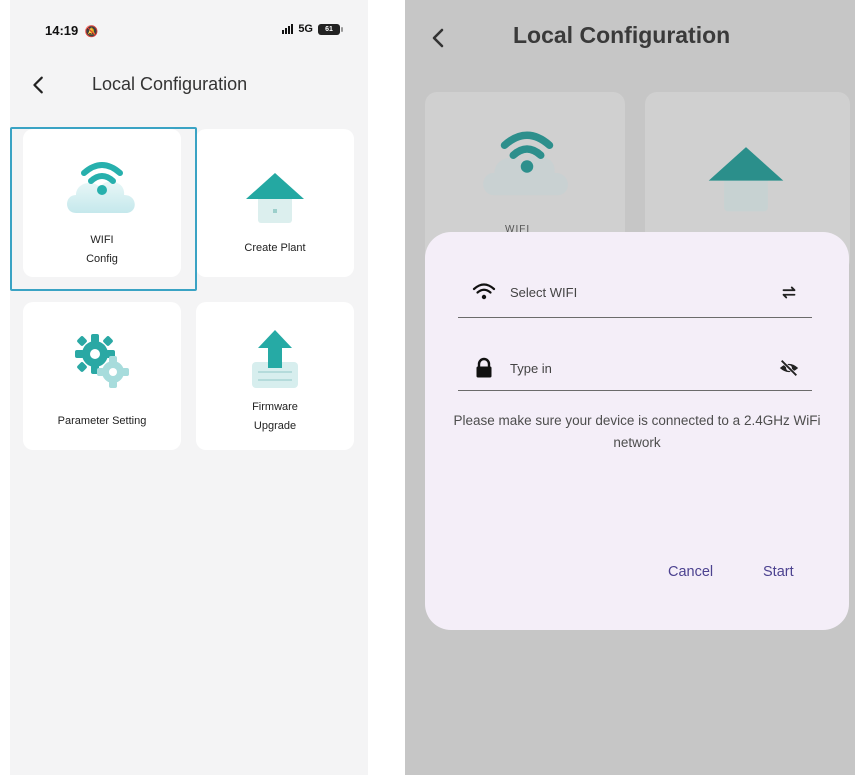 The image size is (855, 775). What do you see at coordinates (275, 248) in the screenshot?
I see `tile-label: Create Plant` at bounding box center [275, 248].